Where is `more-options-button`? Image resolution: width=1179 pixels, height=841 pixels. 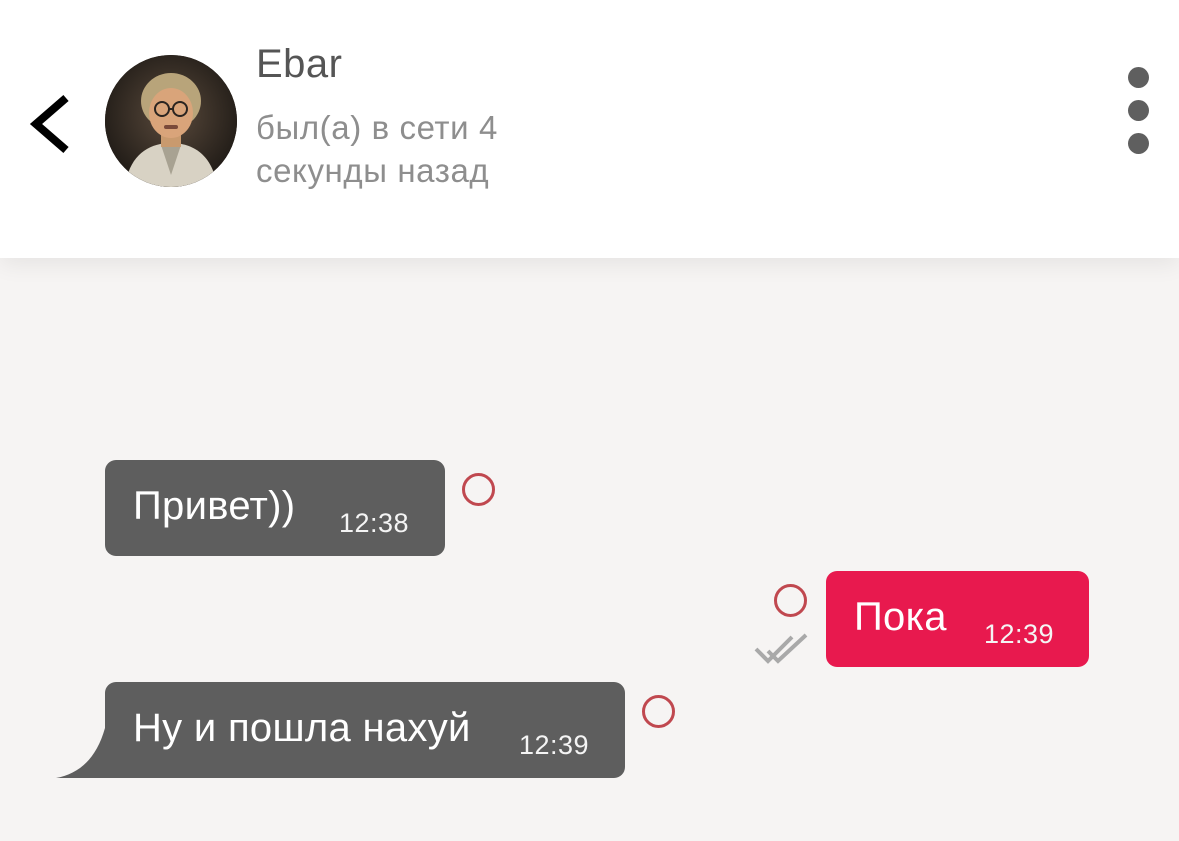 more-options-button is located at coordinates (1138, 112).